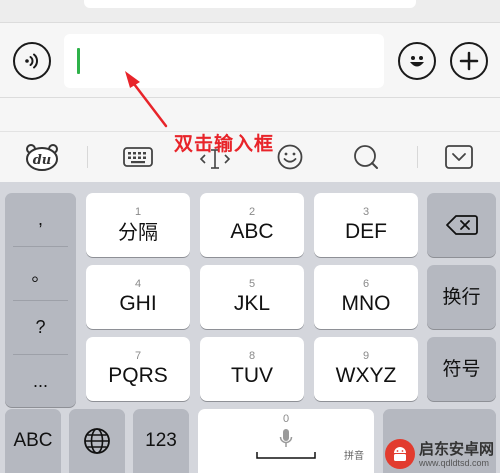  I want to click on key-label: PQRS, so click(138, 375).